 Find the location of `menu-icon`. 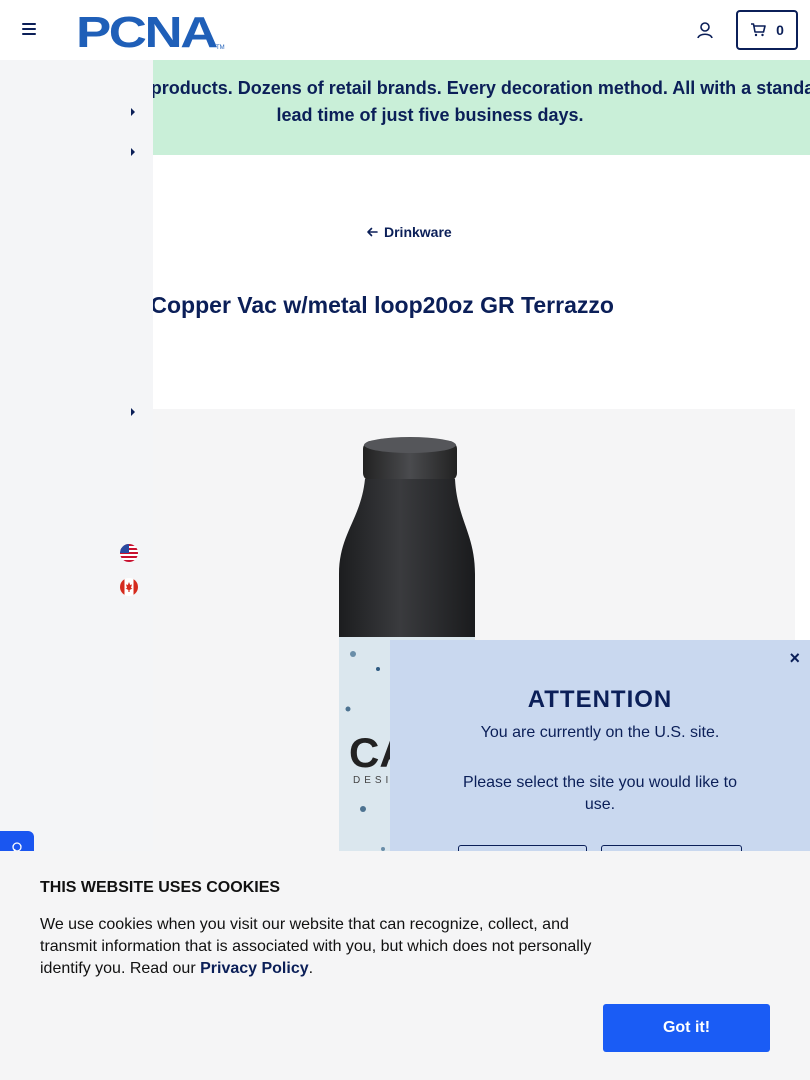

menu-icon is located at coordinates (29, 30).